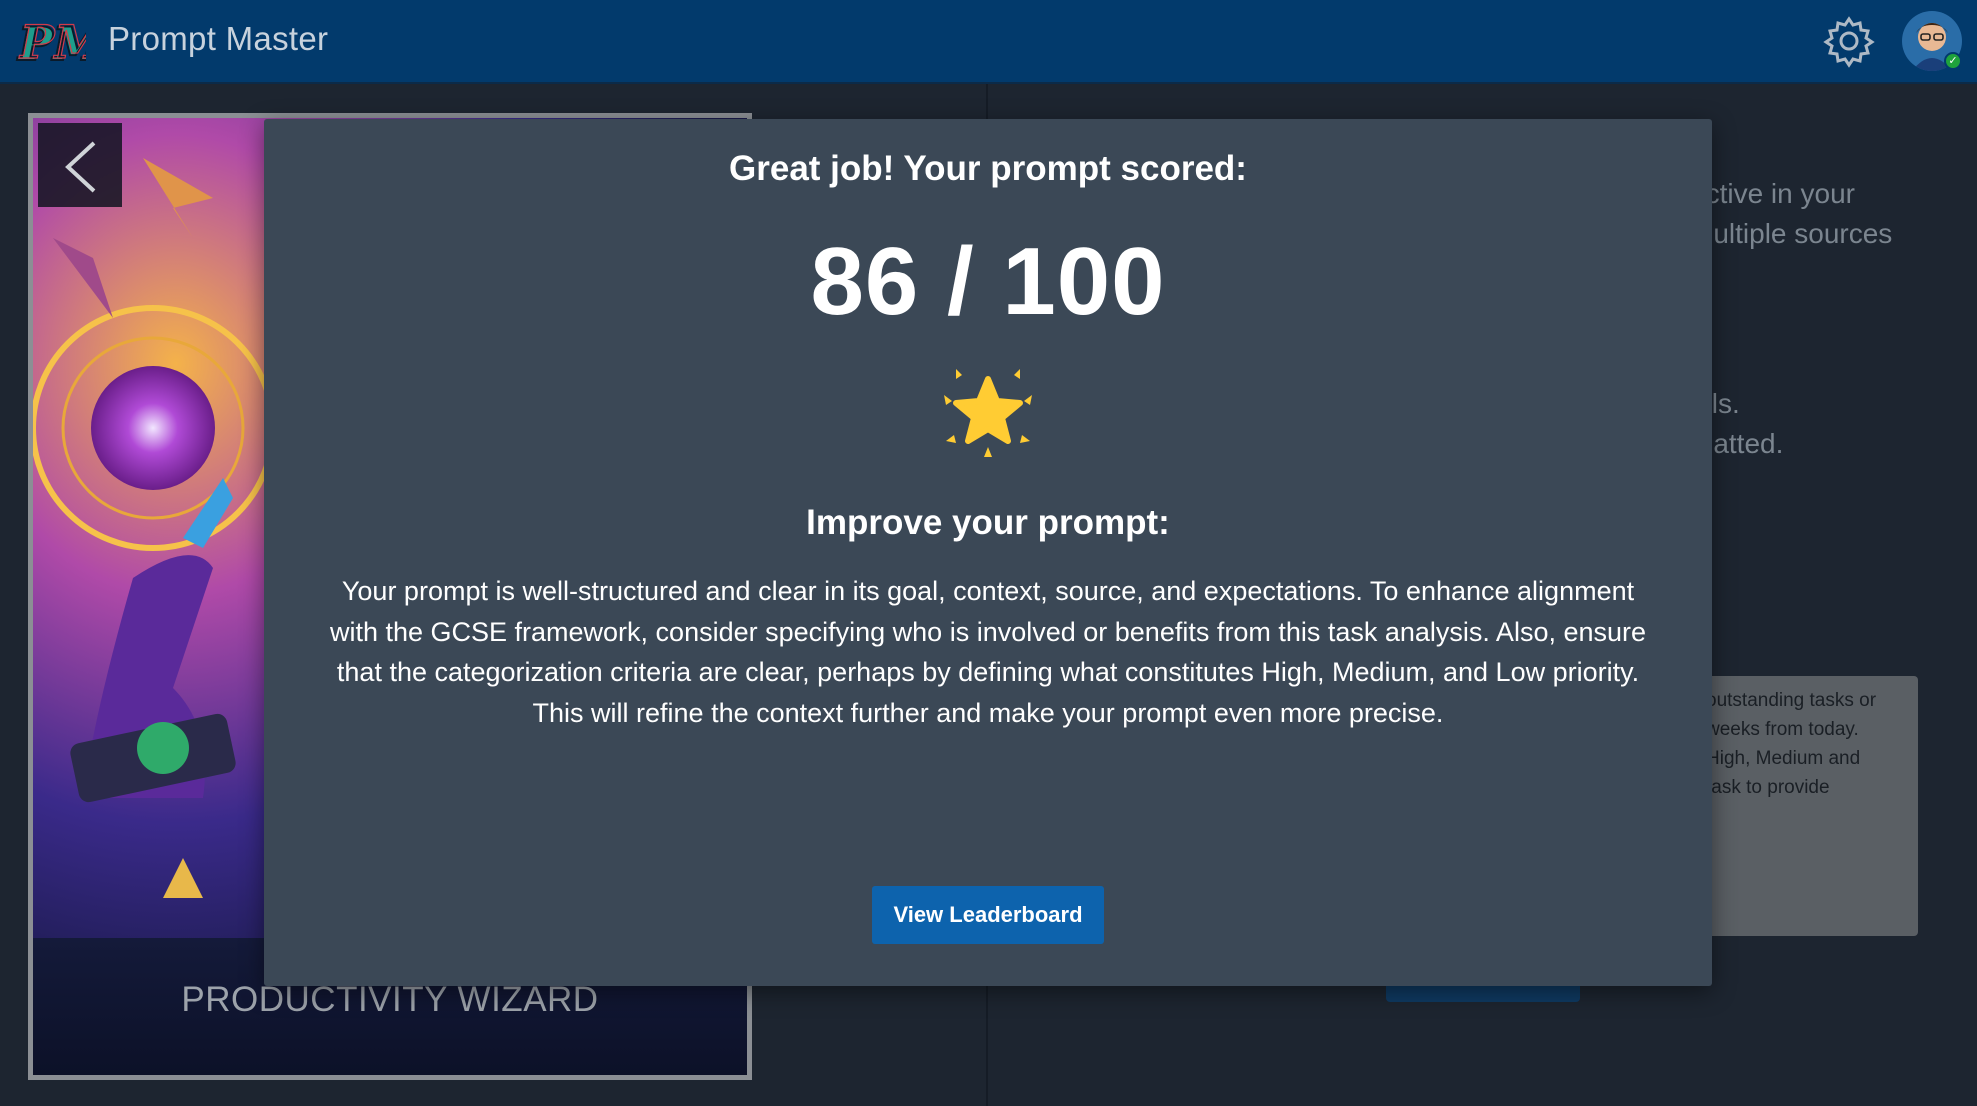 Image resolution: width=1977 pixels, height=1106 pixels. What do you see at coordinates (1791, 700) in the screenshot?
I see `prompt-preview-line: outstanding tasks or` at bounding box center [1791, 700].